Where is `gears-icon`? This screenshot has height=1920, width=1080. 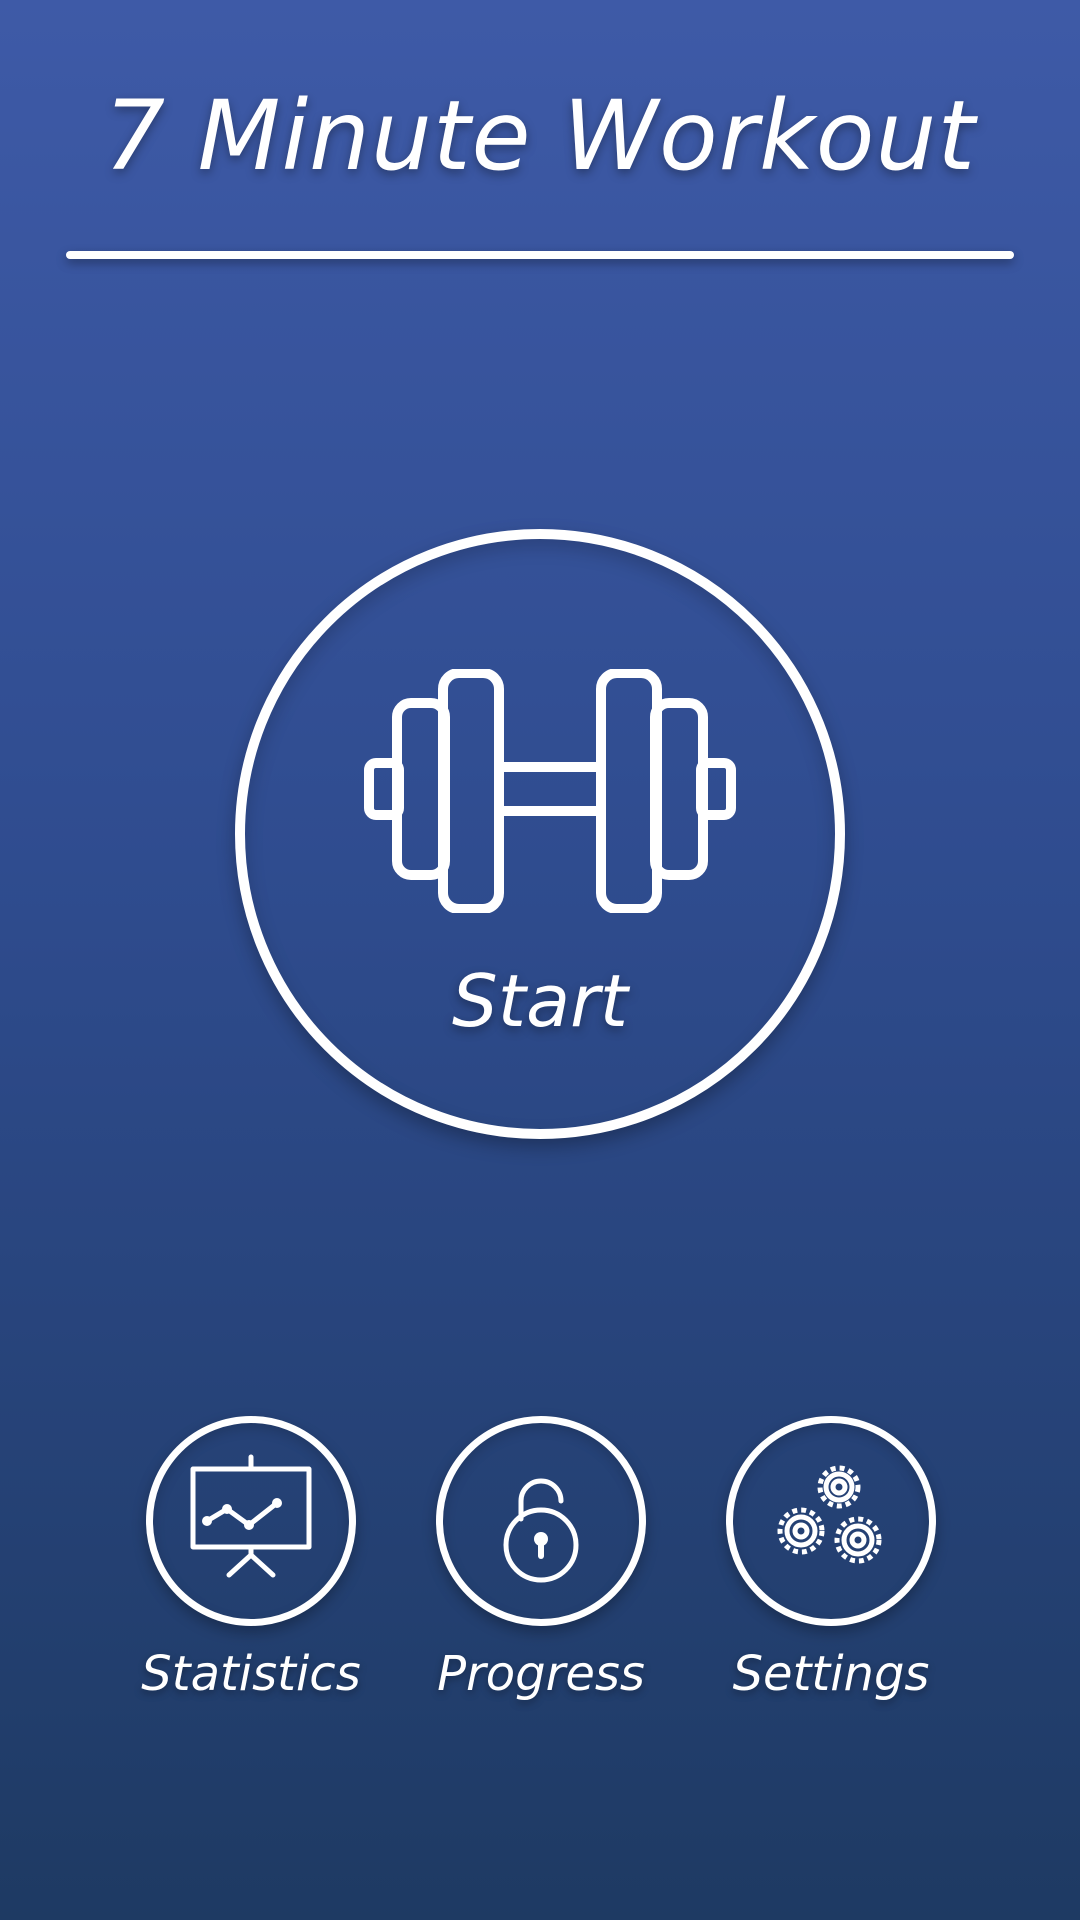 gears-icon is located at coordinates (829, 1514).